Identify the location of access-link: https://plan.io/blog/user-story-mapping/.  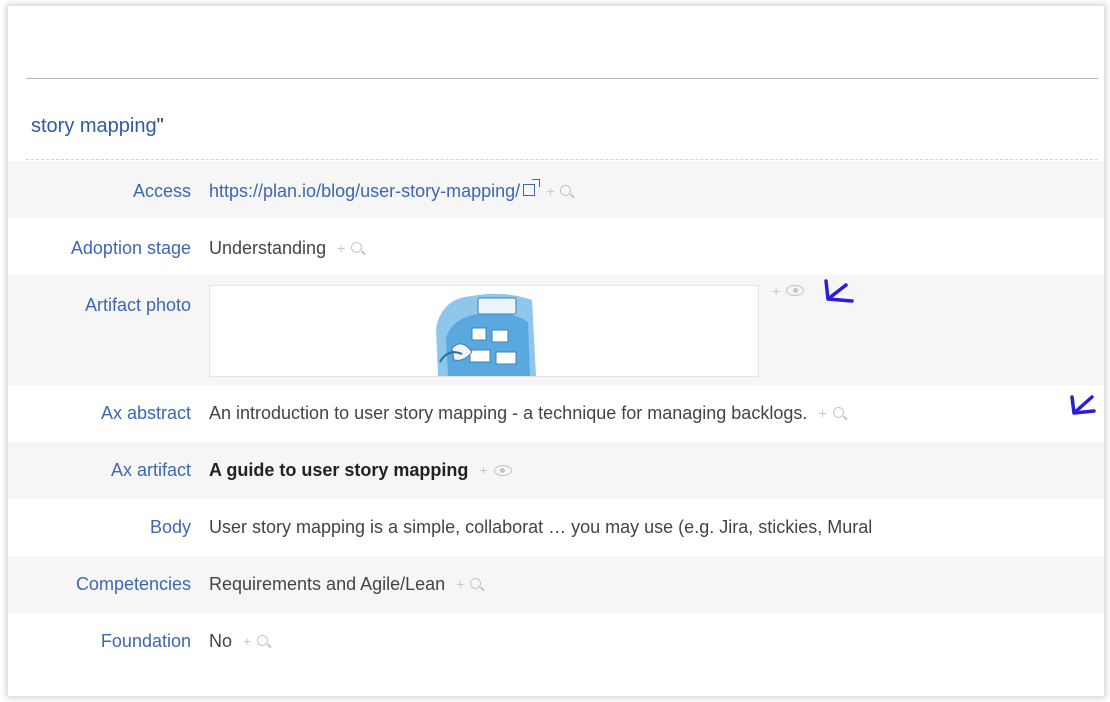
(364, 191).